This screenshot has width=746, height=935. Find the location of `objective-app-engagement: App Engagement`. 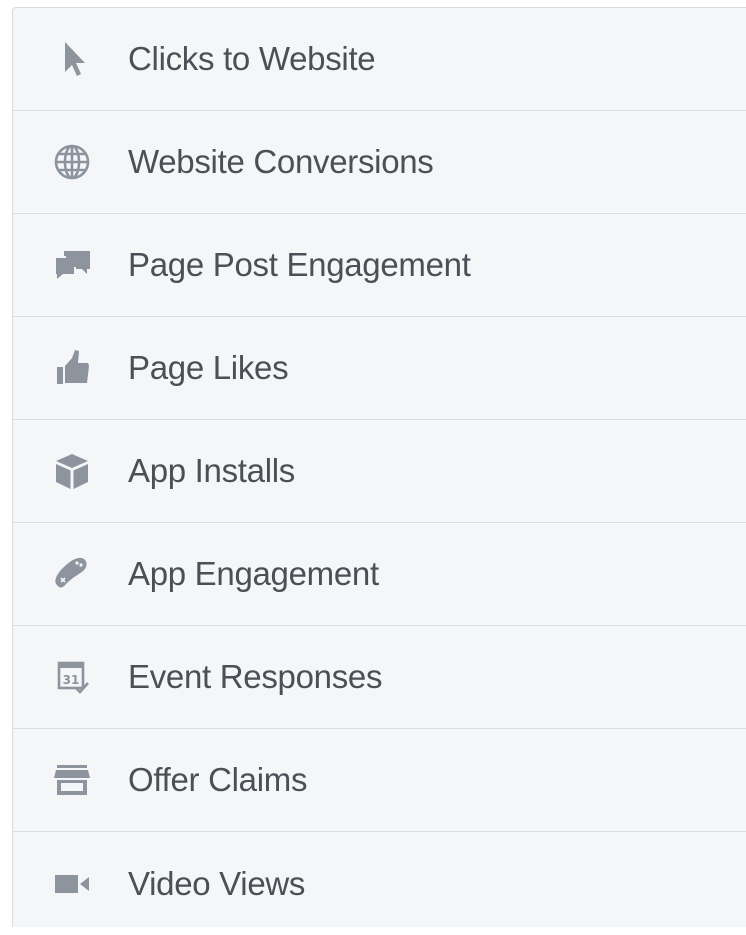

objective-app-engagement: App Engagement is located at coordinates (379, 574).